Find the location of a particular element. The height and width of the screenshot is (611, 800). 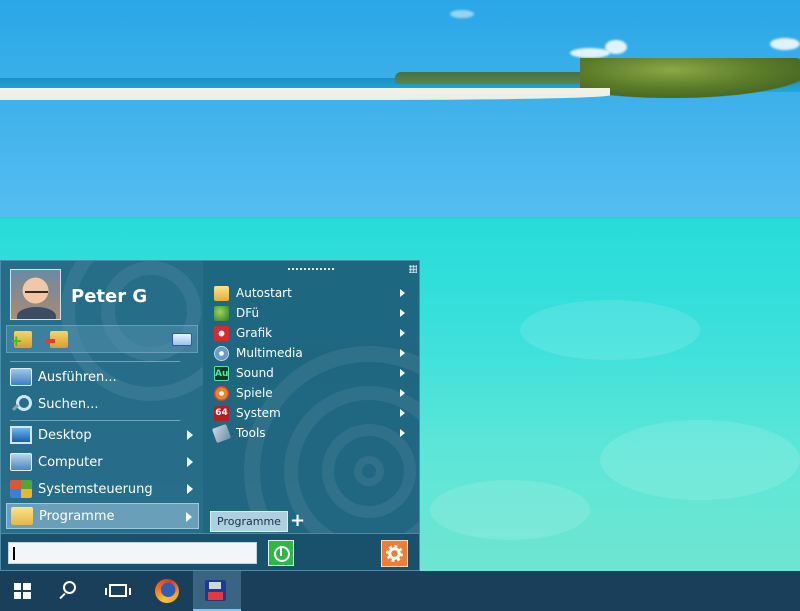

text-caret is located at coordinates (14, 553).